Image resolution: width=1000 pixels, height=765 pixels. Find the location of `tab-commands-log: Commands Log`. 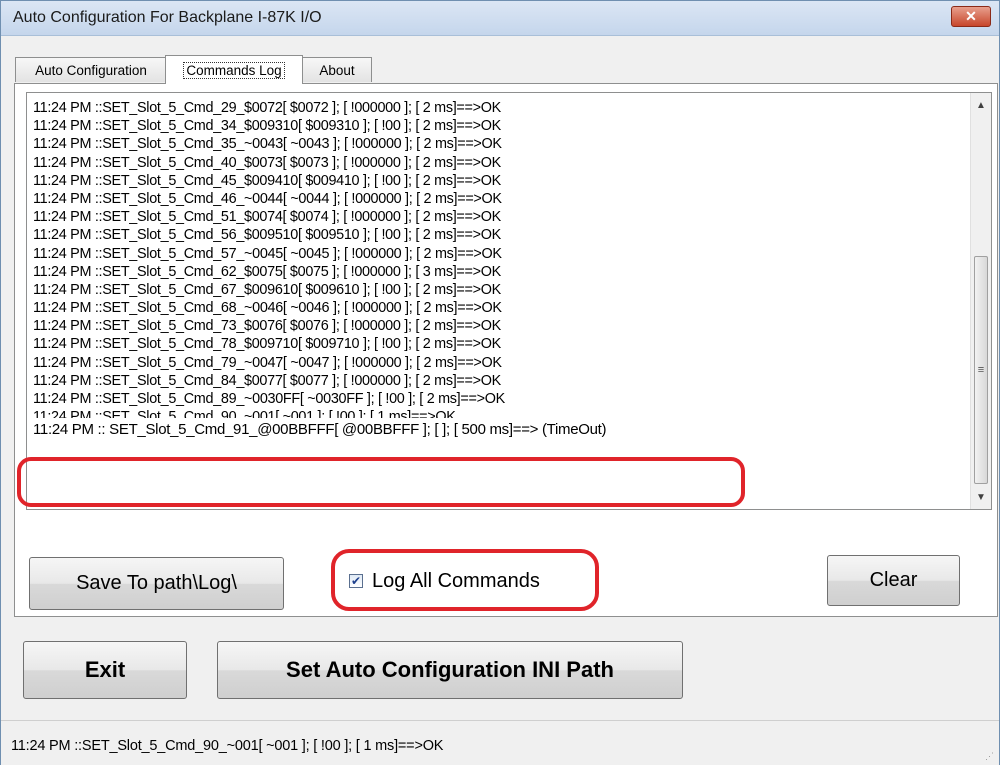

tab-commands-log: Commands Log is located at coordinates (234, 69).